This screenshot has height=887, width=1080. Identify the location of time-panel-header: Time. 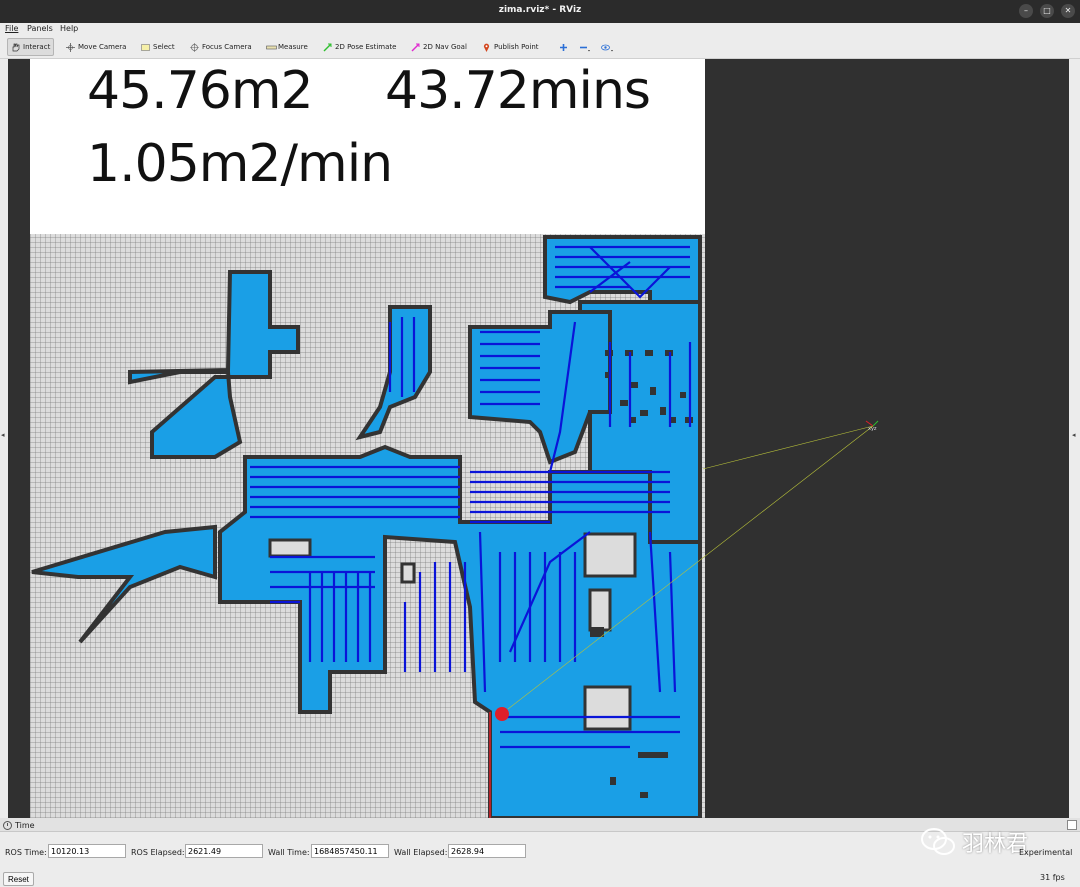
(540, 825).